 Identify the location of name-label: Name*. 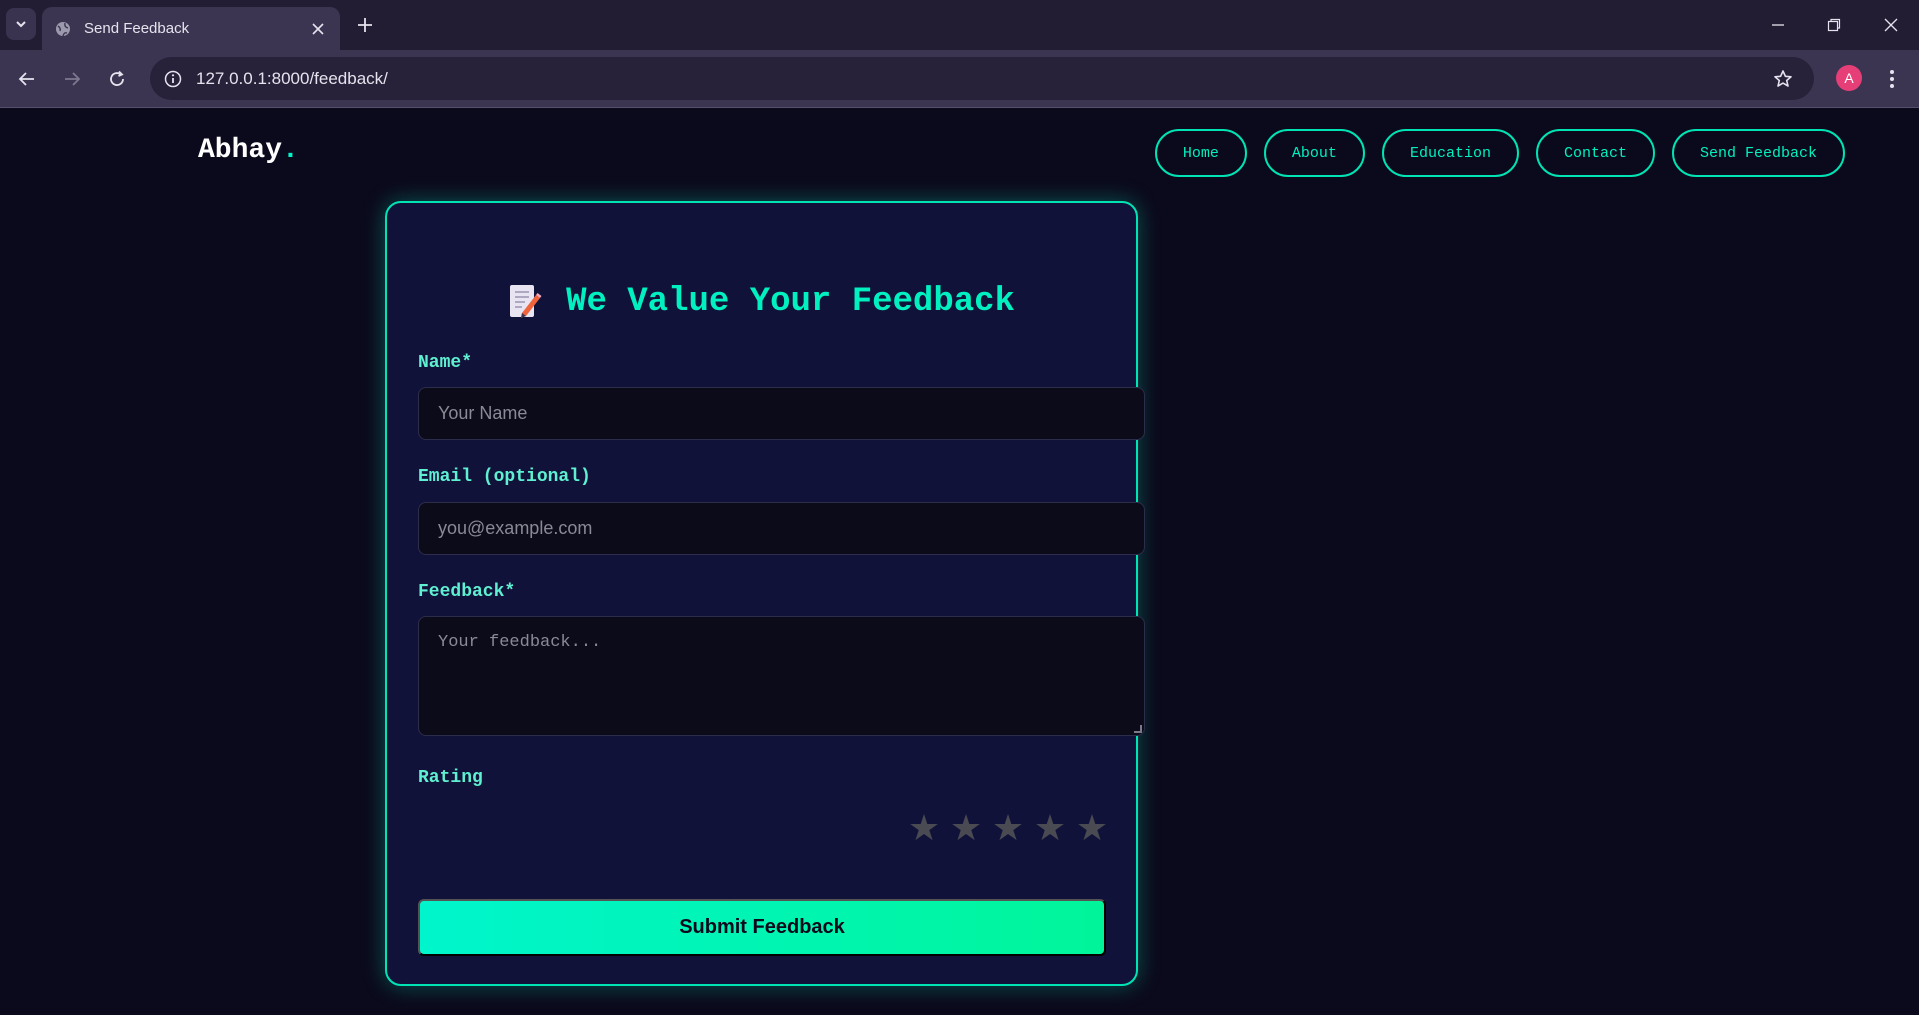
(445, 363).